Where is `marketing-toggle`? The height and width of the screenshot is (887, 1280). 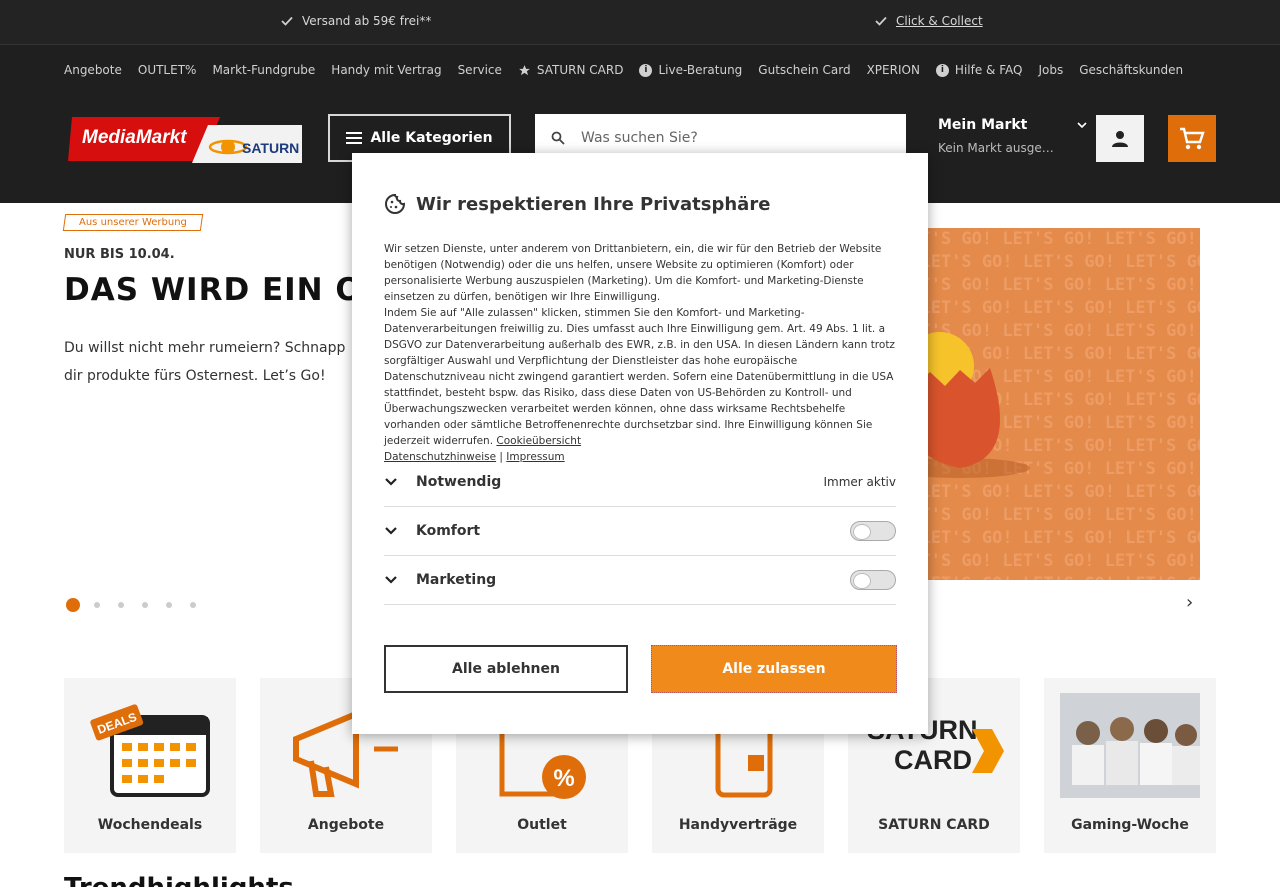 marketing-toggle is located at coordinates (873, 580).